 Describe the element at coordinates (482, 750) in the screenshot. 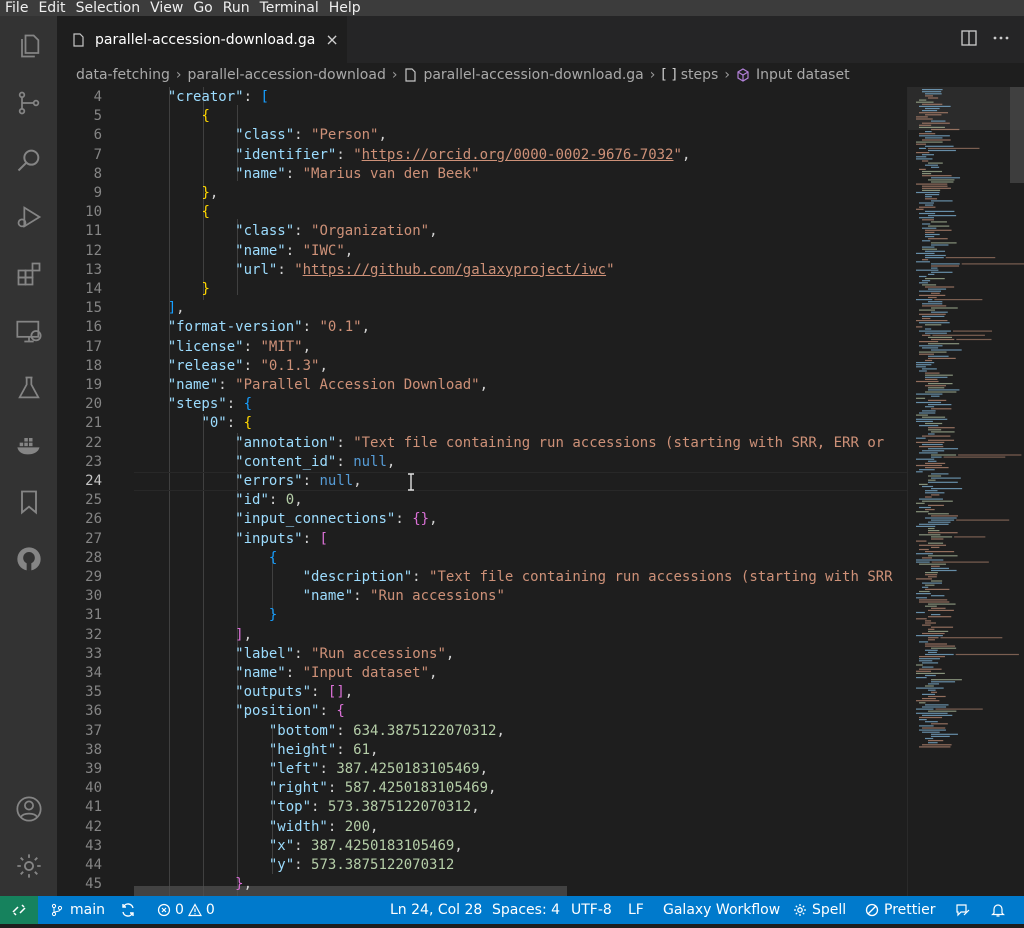

I see `code-line: 38 "height": 61,` at that location.